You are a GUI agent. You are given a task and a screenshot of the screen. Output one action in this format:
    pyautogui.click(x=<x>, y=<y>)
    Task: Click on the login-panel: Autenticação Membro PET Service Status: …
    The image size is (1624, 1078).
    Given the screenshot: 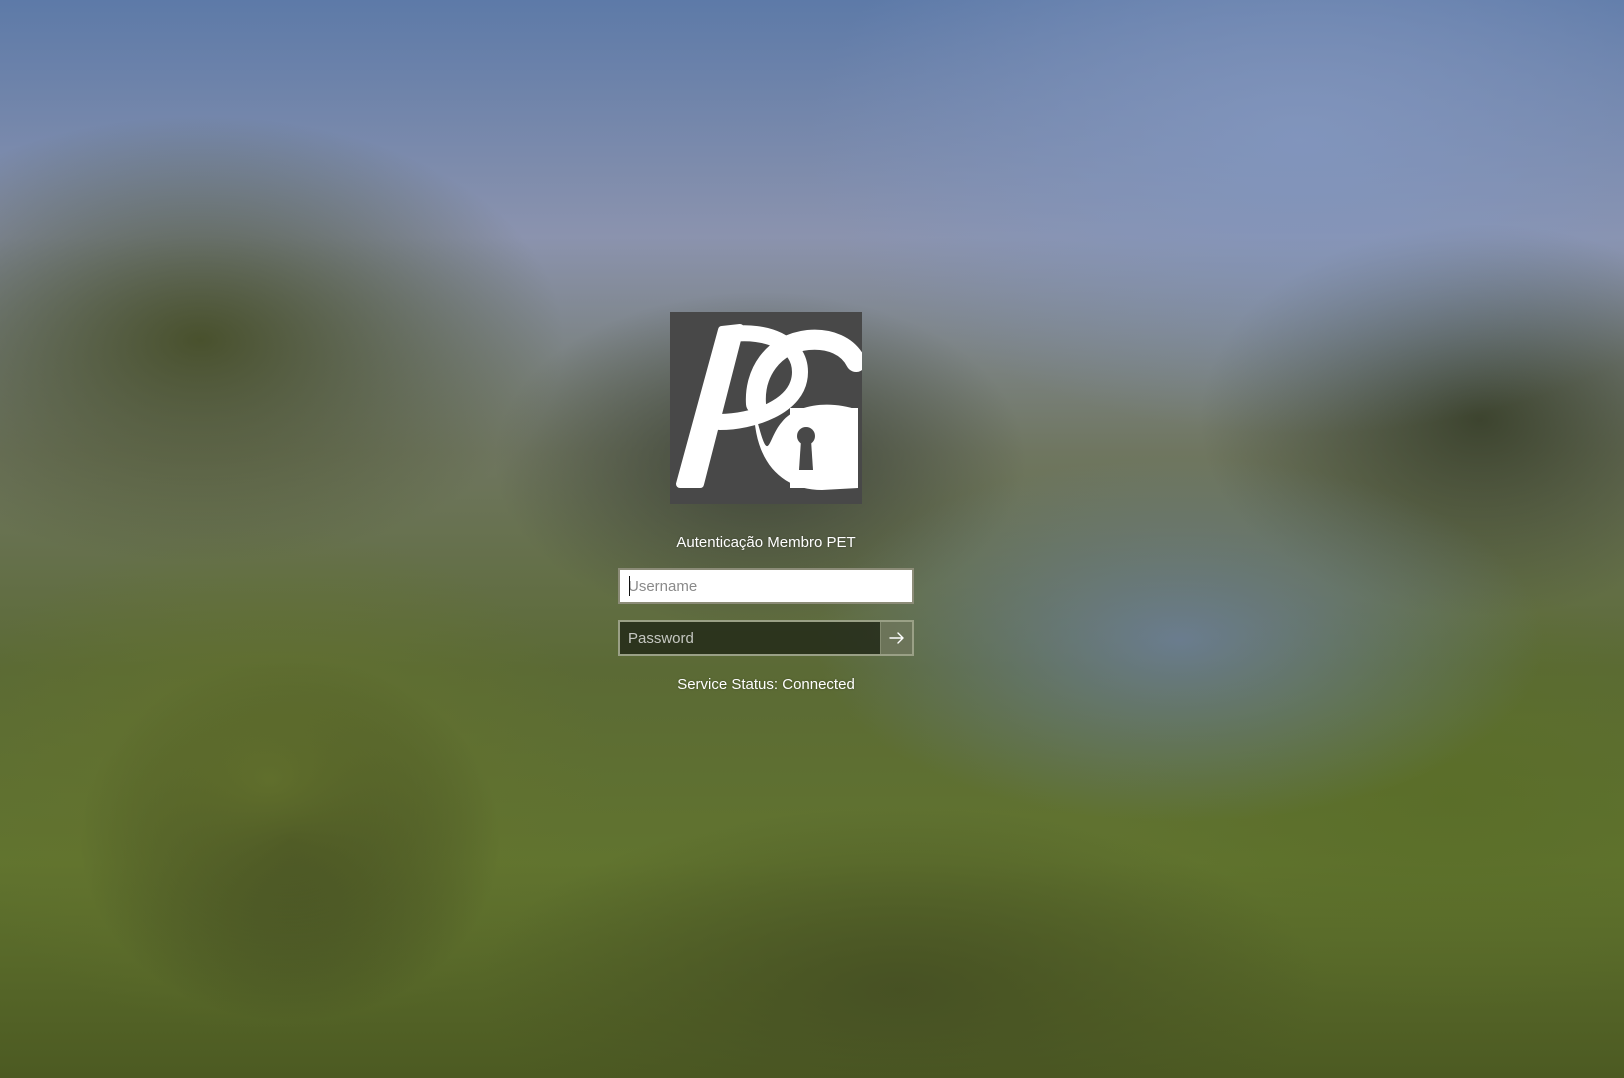 What is the action you would take?
    pyautogui.click(x=766, y=503)
    